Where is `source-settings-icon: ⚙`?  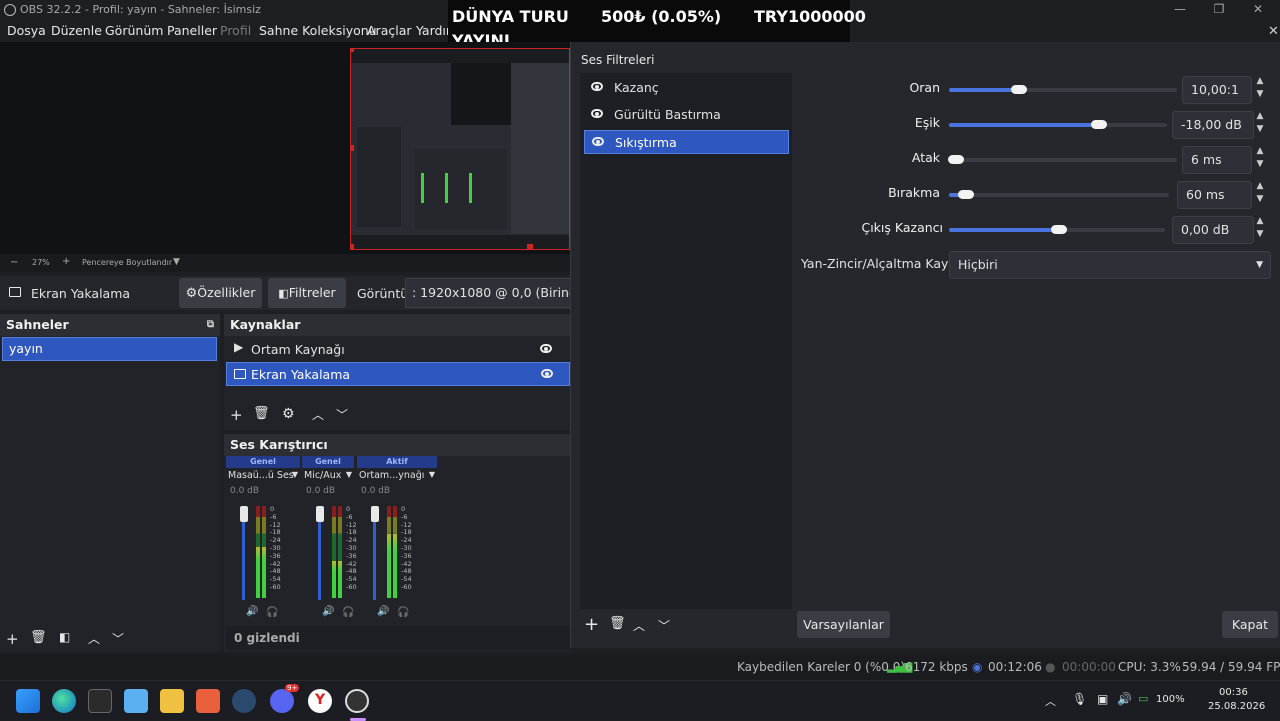
source-settings-icon: ⚙ is located at coordinates (288, 414).